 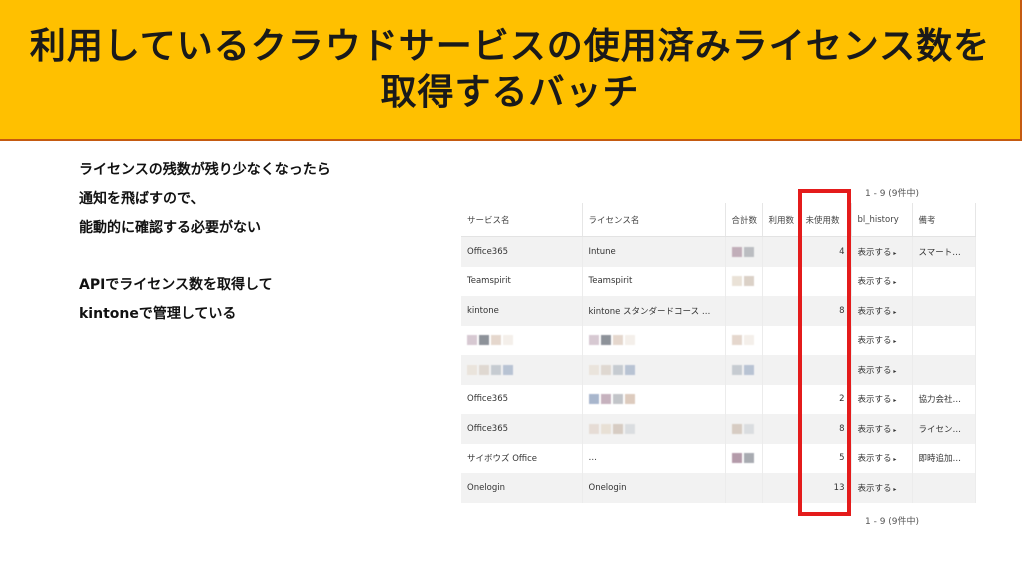 What do you see at coordinates (654, 251) in the screenshot?
I see `license-cell: Intune` at bounding box center [654, 251].